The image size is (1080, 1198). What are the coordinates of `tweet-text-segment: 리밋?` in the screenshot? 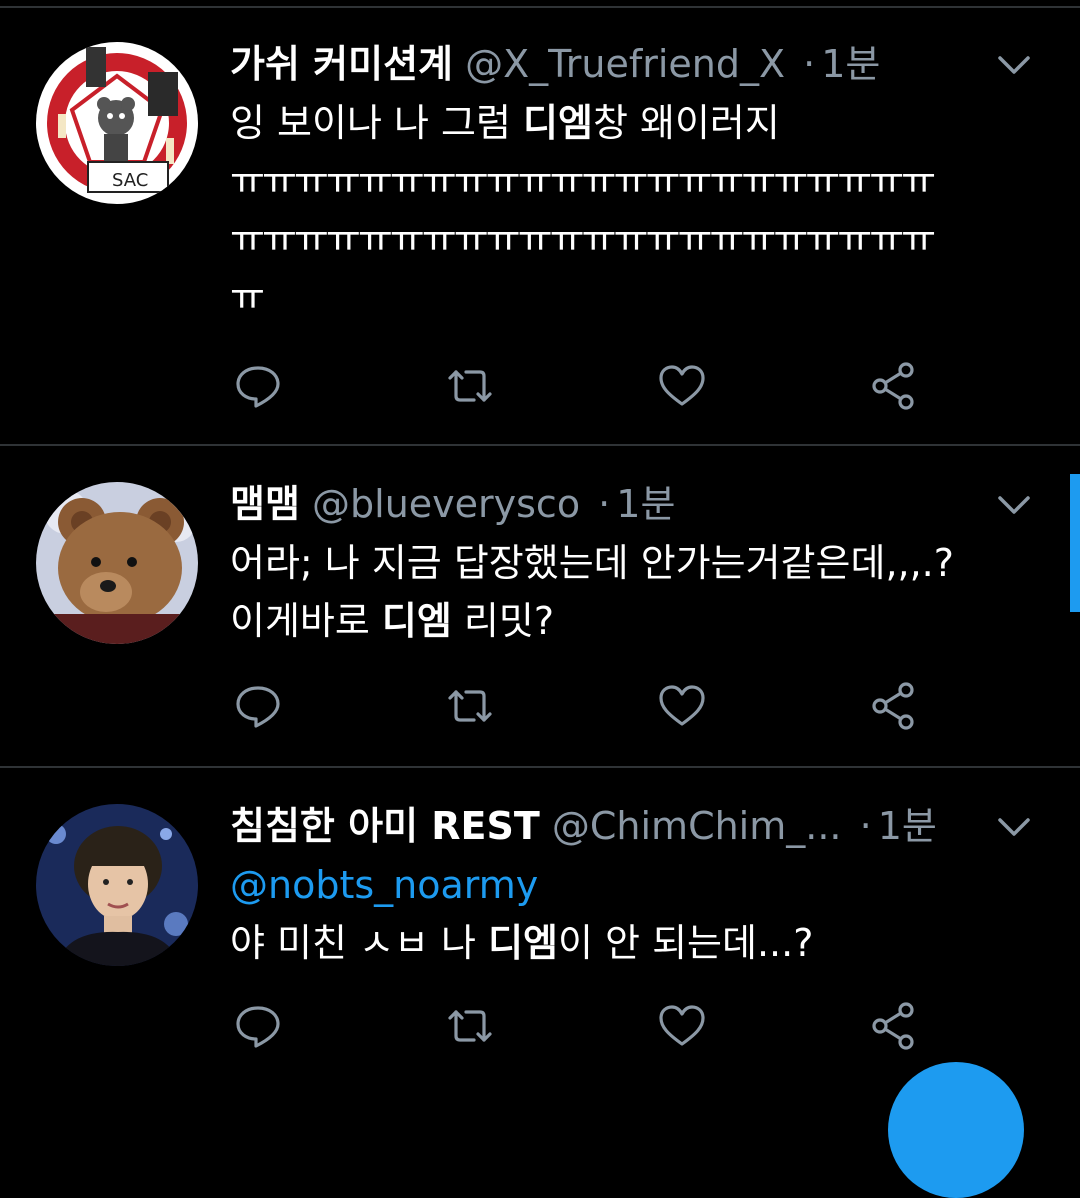 It's located at (503, 621).